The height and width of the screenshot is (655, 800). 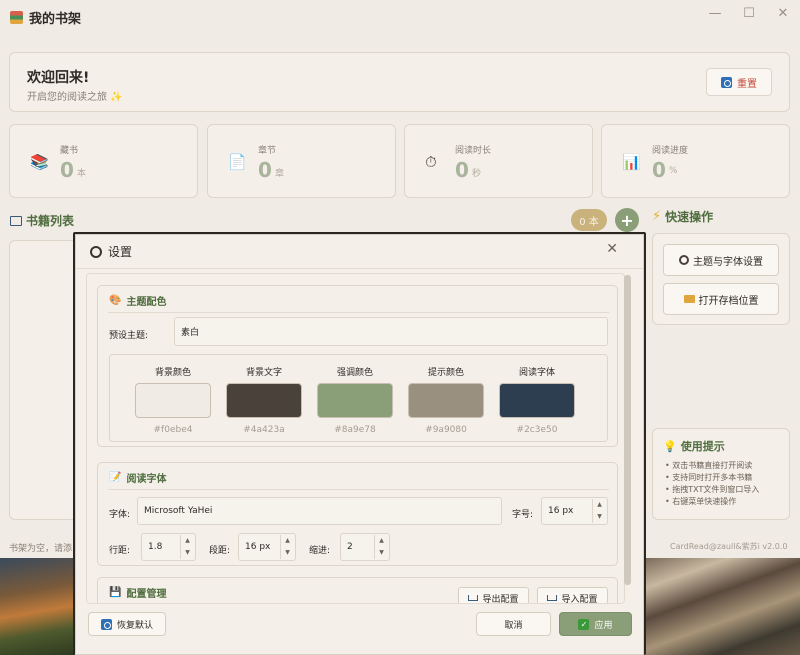 I want to click on welcome-title: 欢迎回来!, so click(x=58, y=78).